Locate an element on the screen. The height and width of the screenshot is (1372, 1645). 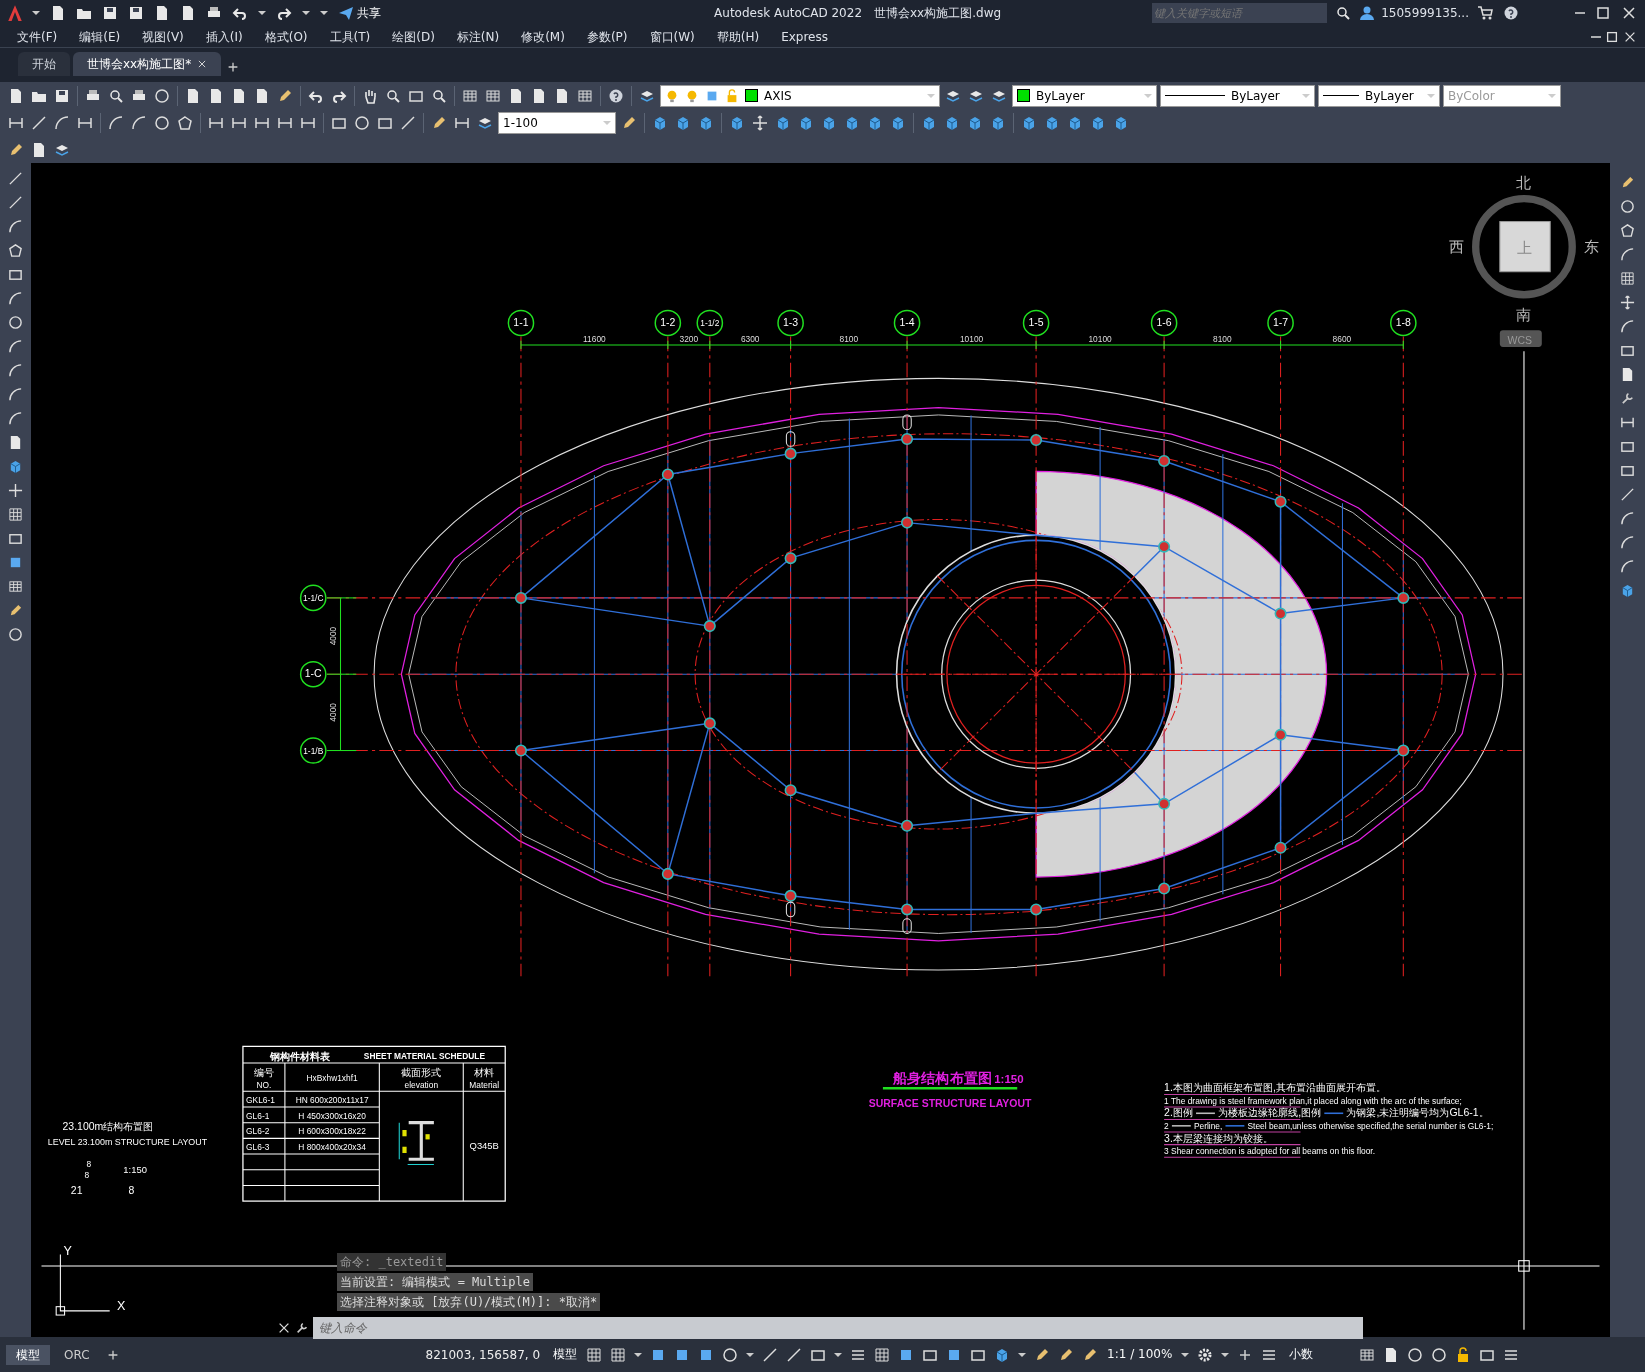
dimension-text: 8100 is located at coordinates (849, 338).